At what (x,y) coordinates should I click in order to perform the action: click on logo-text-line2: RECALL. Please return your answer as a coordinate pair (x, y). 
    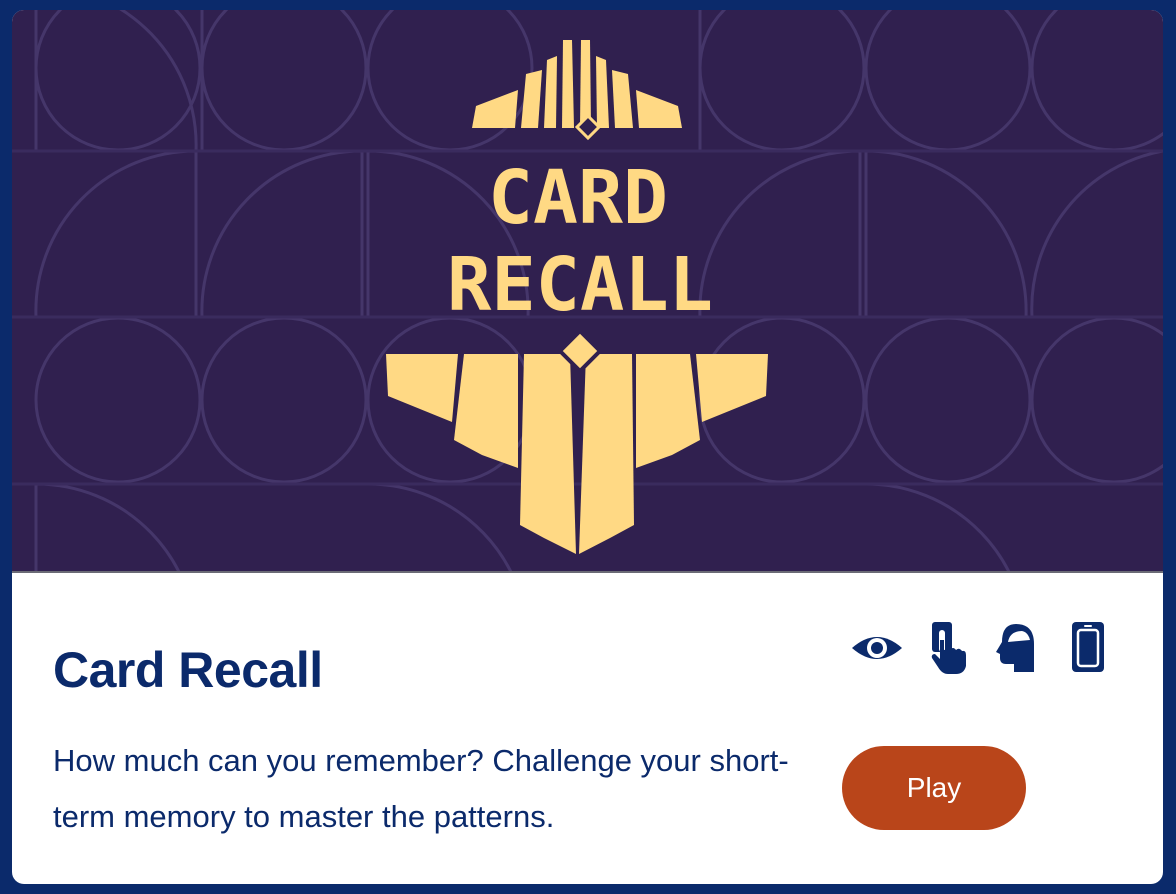
    Looking at the image, I should click on (580, 285).